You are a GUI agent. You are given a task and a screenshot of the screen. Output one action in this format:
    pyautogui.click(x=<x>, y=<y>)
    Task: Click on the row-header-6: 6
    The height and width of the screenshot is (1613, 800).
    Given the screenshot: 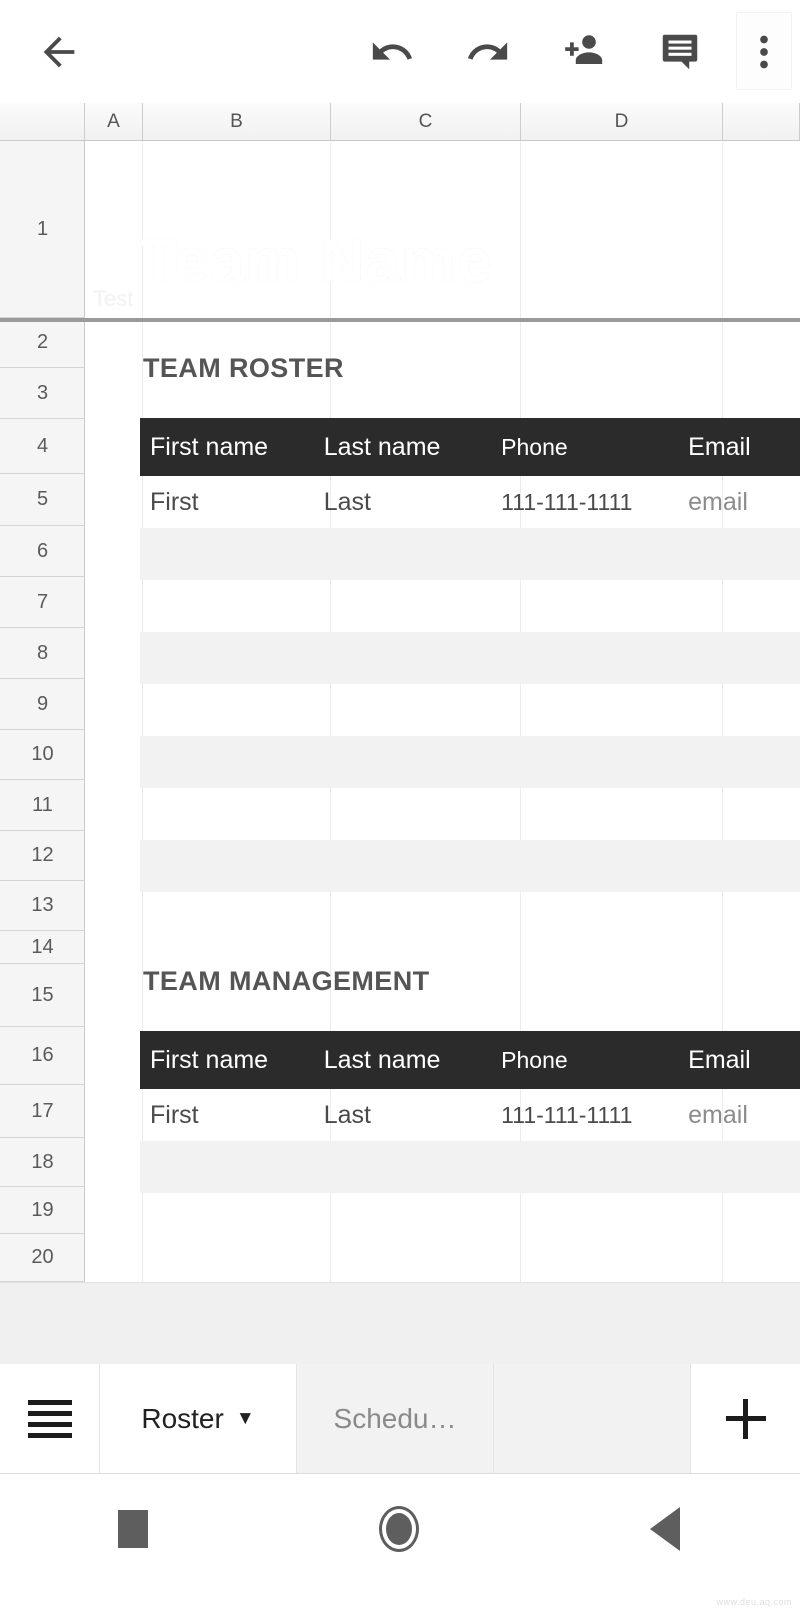 What is the action you would take?
    pyautogui.click(x=42, y=551)
    